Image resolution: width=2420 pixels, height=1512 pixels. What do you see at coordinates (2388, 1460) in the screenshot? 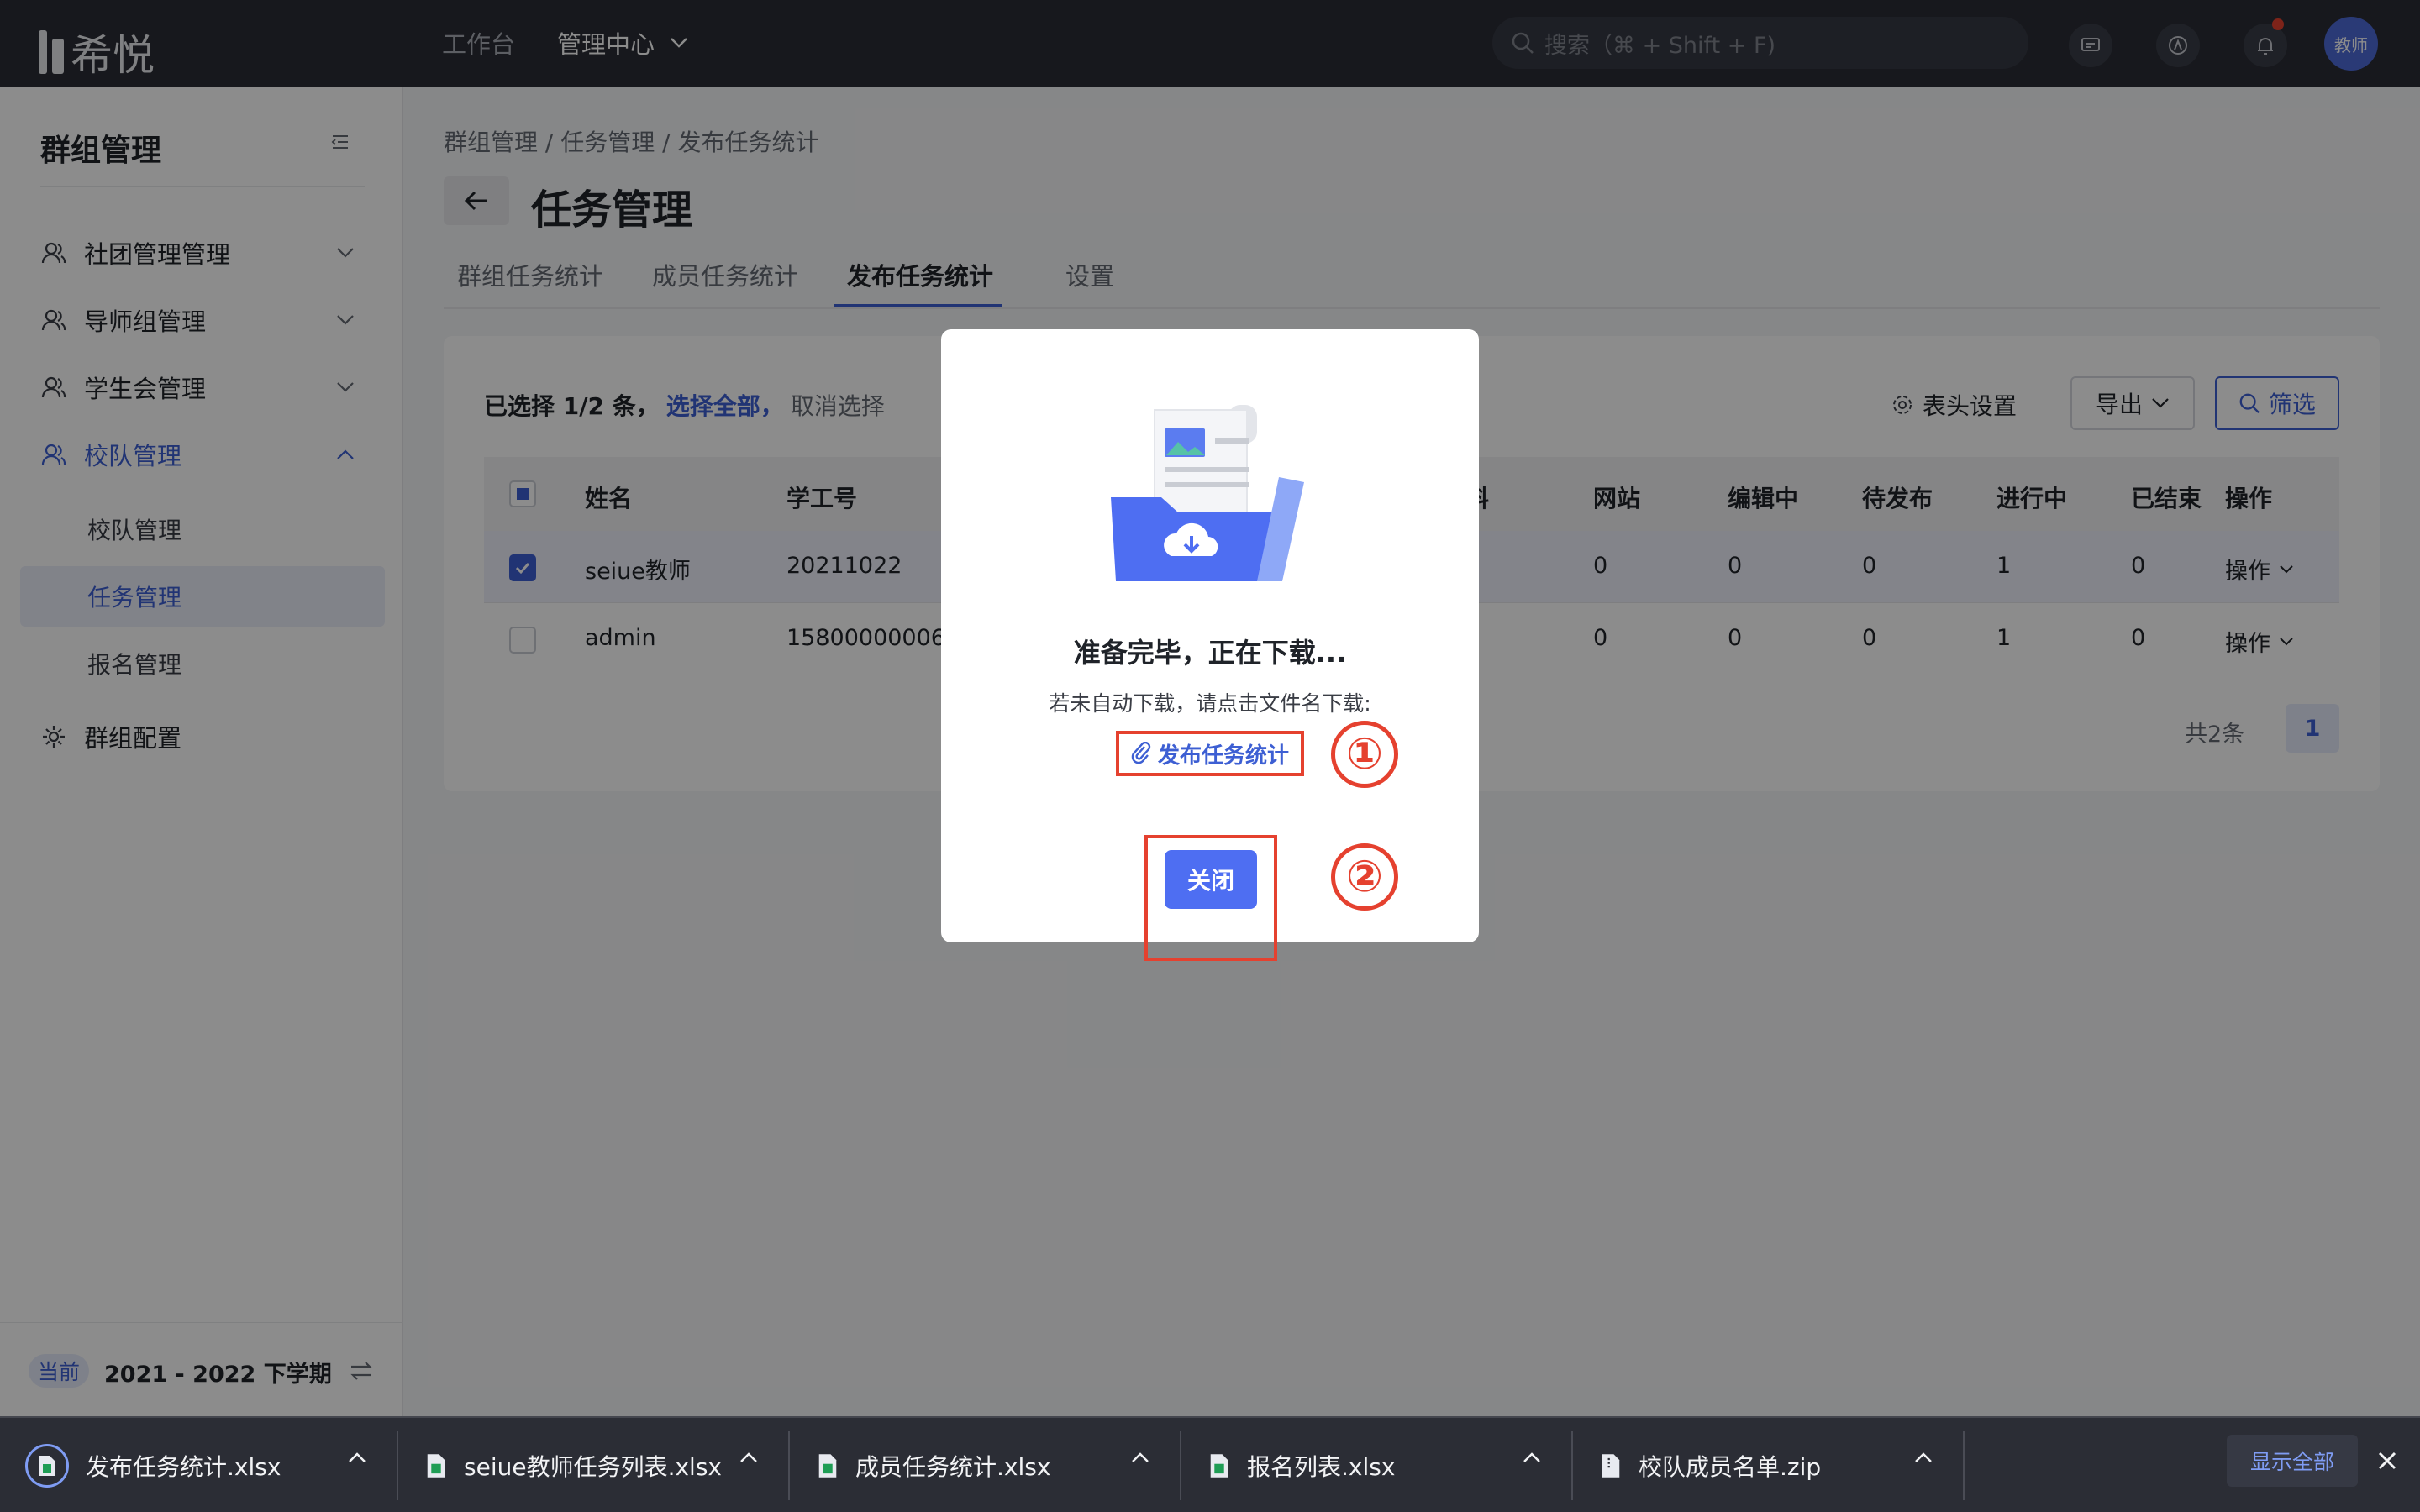
I see `close-icon` at bounding box center [2388, 1460].